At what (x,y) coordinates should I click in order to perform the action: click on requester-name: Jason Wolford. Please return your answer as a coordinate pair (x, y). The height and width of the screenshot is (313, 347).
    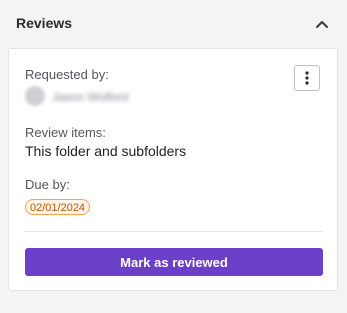
    Looking at the image, I should click on (90, 97).